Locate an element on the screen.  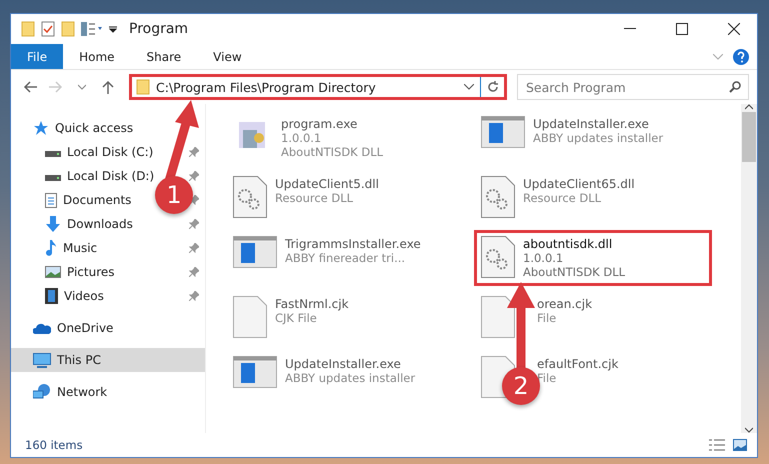
sidebar-label: Pictures is located at coordinates (91, 272).